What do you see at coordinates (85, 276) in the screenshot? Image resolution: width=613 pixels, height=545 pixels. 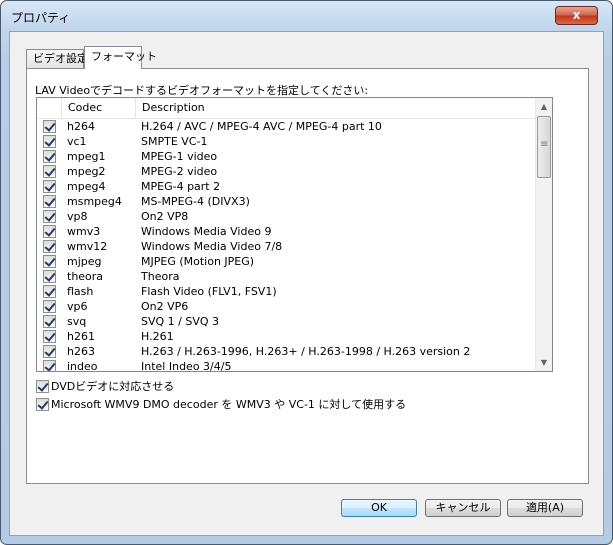 I see `codec-name: theora` at bounding box center [85, 276].